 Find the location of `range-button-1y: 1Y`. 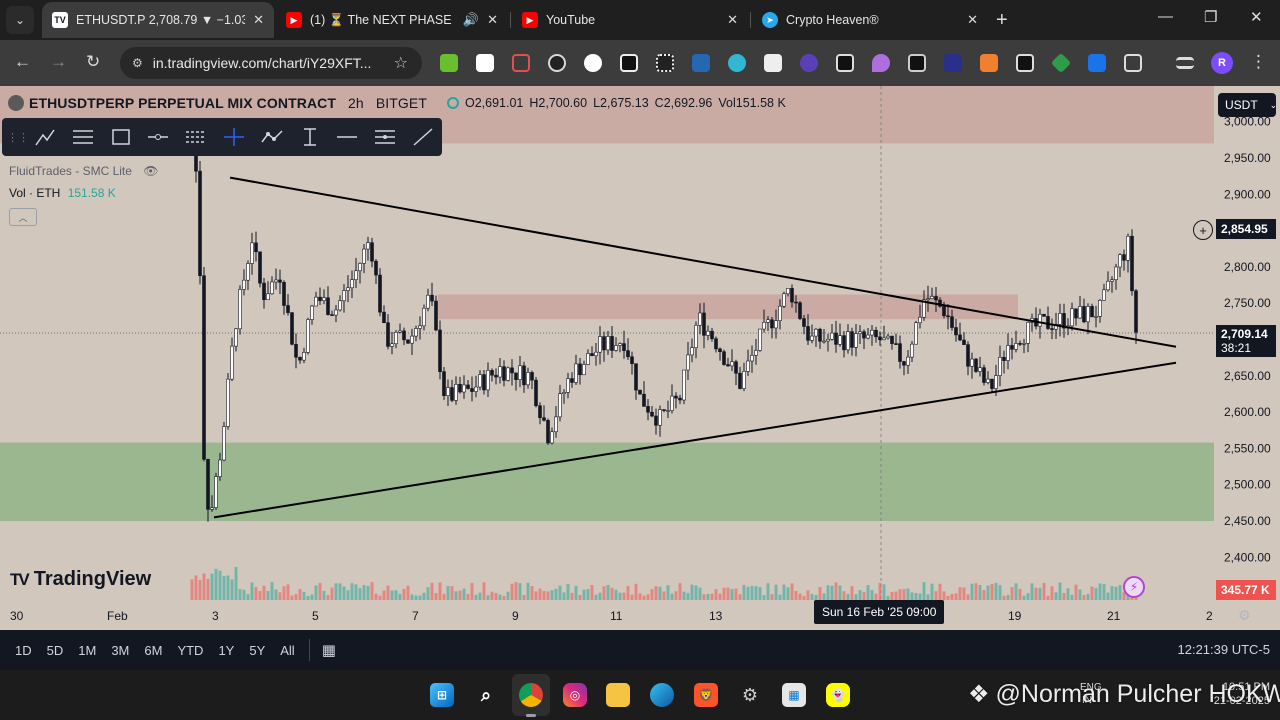

range-button-1y: 1Y is located at coordinates (226, 650).